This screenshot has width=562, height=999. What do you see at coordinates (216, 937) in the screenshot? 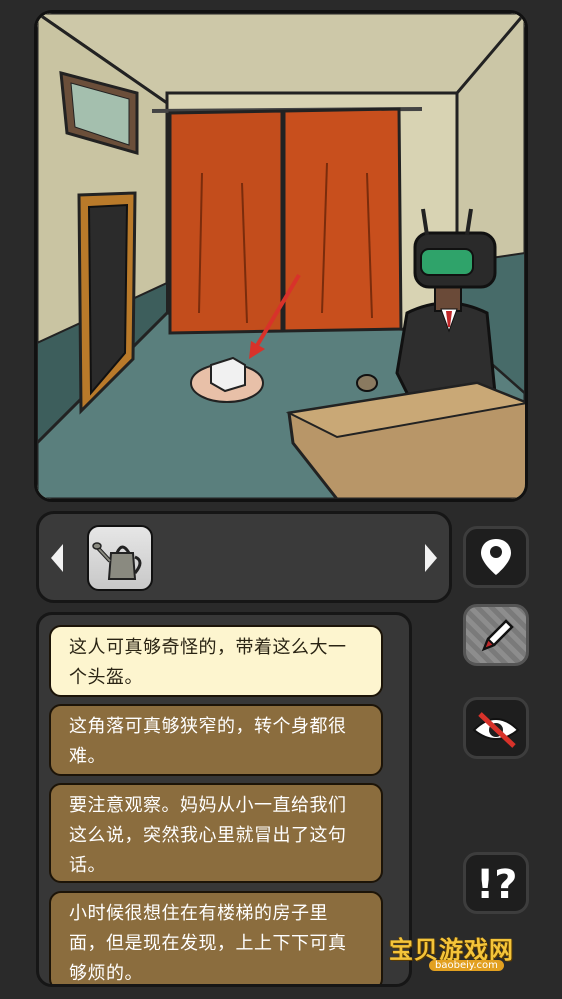
I see `thought-item: 小时候很想住在有楼梯的房子里面，但是现在发现，上上下下可真够烦的。` at bounding box center [216, 937].